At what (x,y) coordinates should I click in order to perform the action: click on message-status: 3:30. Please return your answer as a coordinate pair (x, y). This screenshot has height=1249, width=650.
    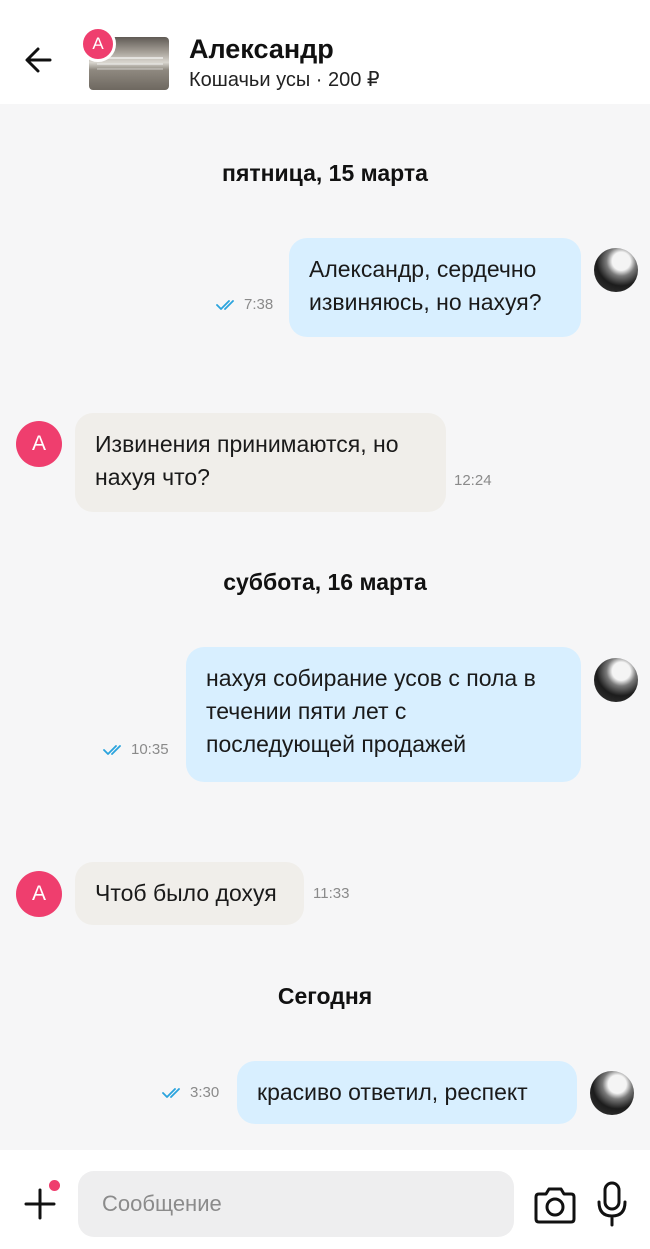
    Looking at the image, I should click on (190, 1092).